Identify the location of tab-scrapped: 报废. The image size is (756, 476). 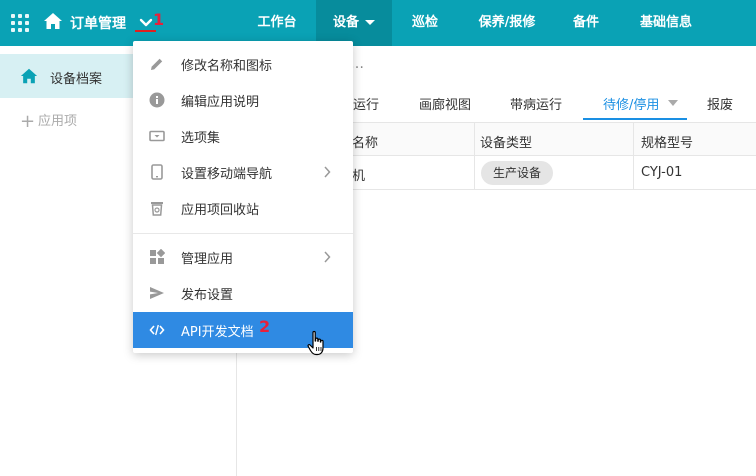
(720, 103).